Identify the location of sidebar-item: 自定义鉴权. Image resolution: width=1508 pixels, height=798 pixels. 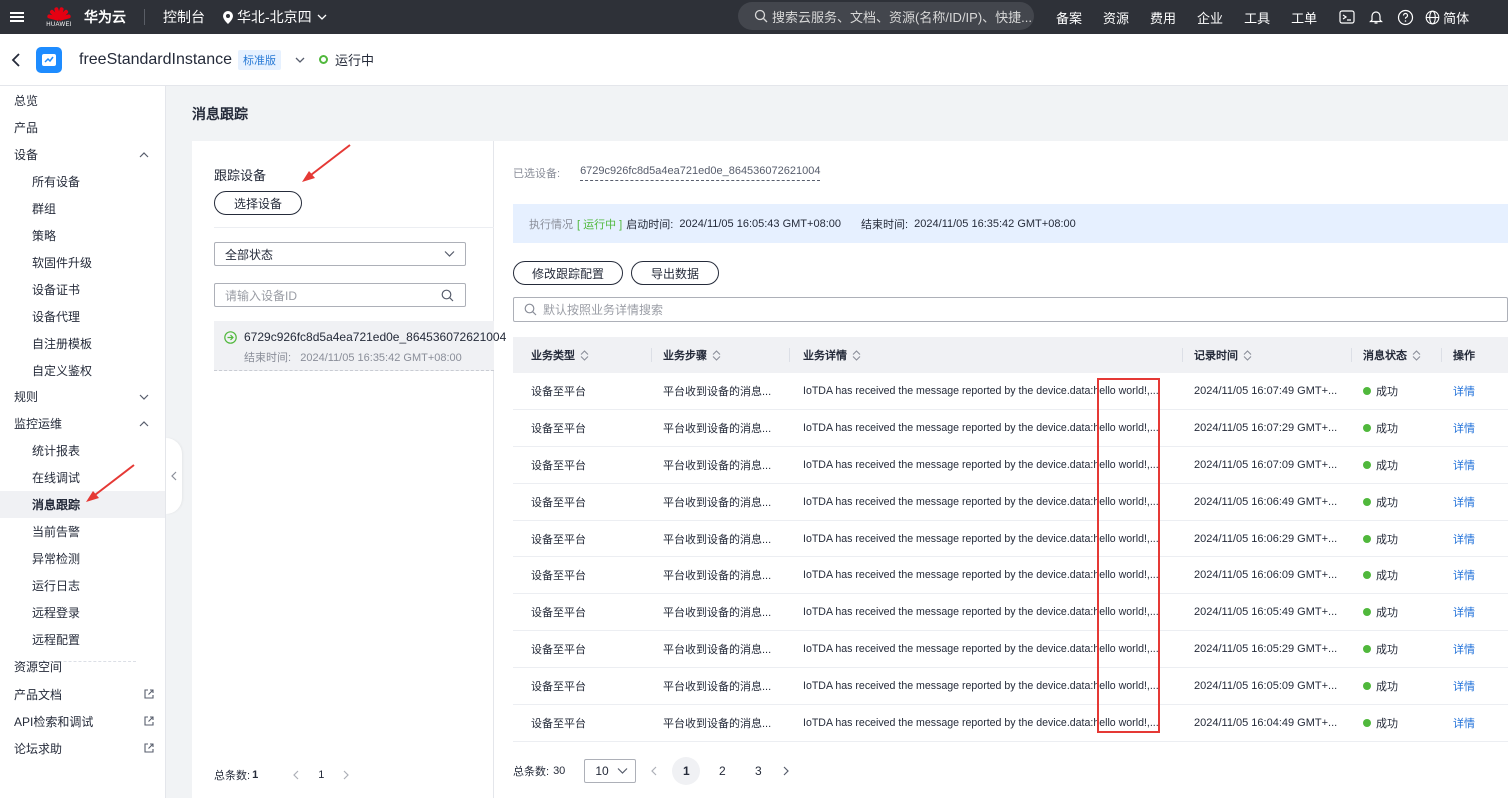
(82, 370).